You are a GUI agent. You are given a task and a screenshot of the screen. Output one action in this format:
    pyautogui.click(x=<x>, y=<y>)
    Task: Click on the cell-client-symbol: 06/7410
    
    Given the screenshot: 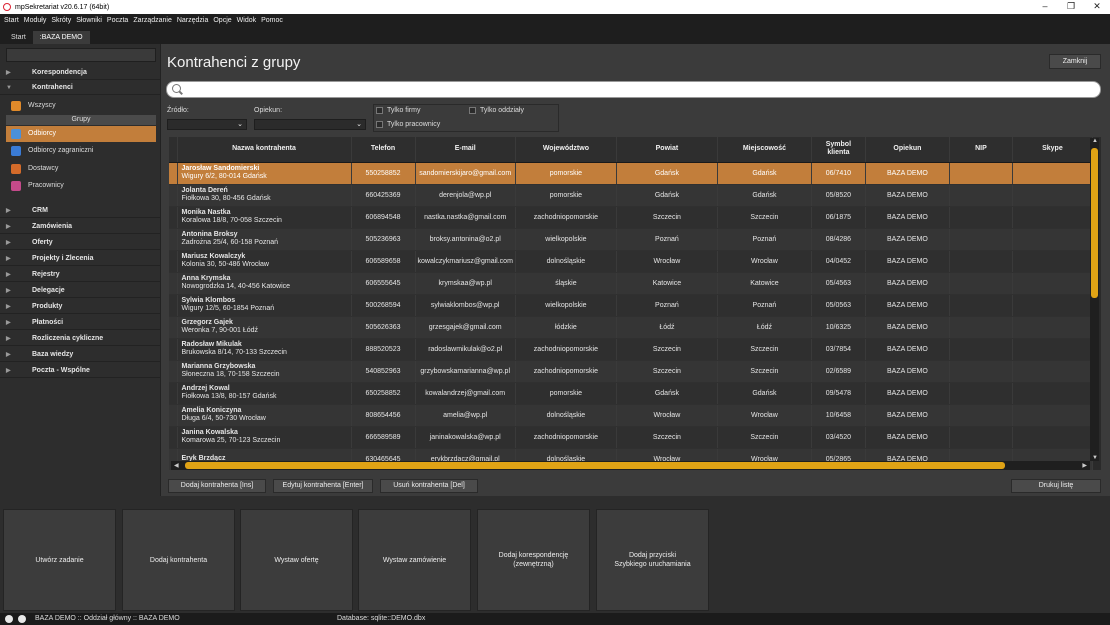 What is the action you would take?
    pyautogui.click(x=838, y=173)
    